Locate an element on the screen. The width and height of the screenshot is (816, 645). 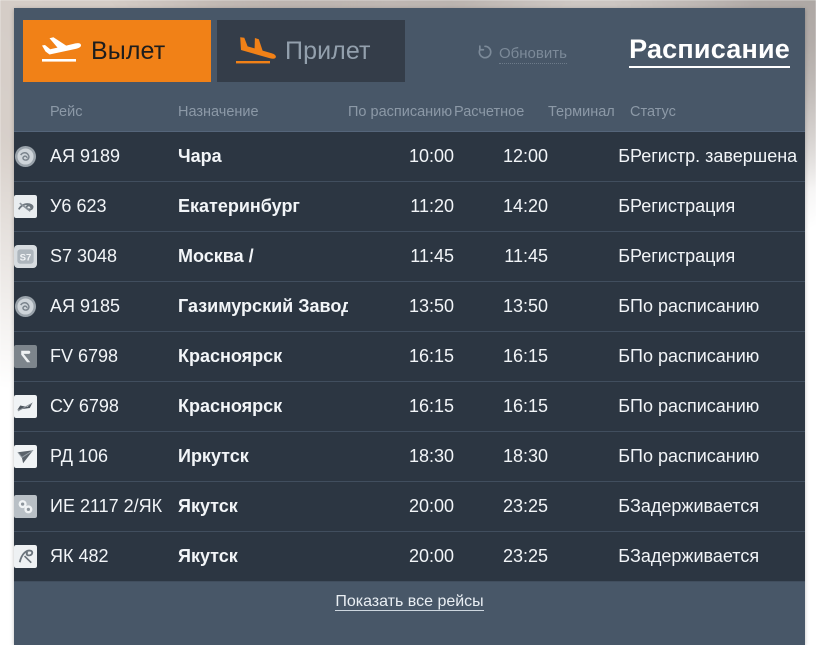
table-footer: Показать все рейсы is located at coordinates (409, 596).